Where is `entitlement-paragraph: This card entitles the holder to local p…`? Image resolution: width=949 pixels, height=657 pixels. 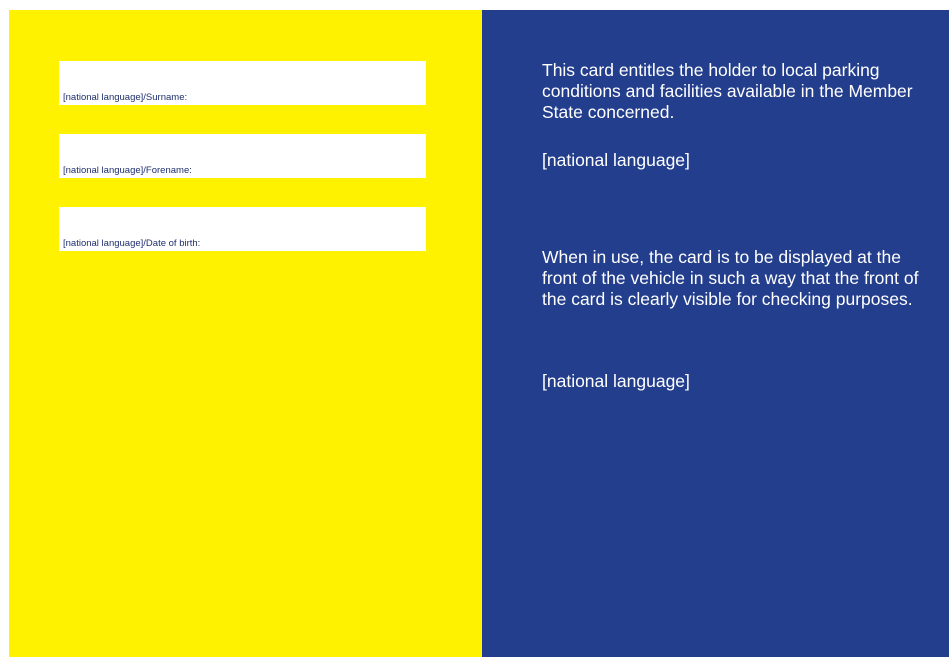 entitlement-paragraph: This card entitles the holder to local p… is located at coordinates (727, 91).